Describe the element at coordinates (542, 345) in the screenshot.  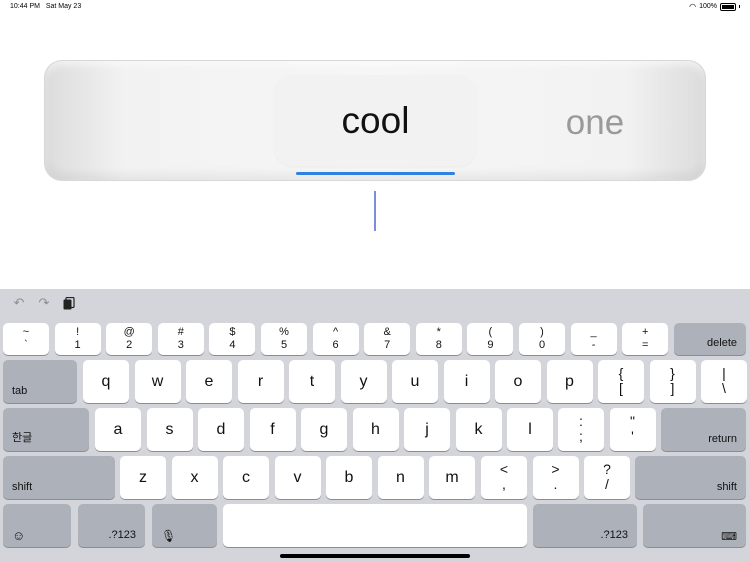
I see `key-char: 0` at that location.